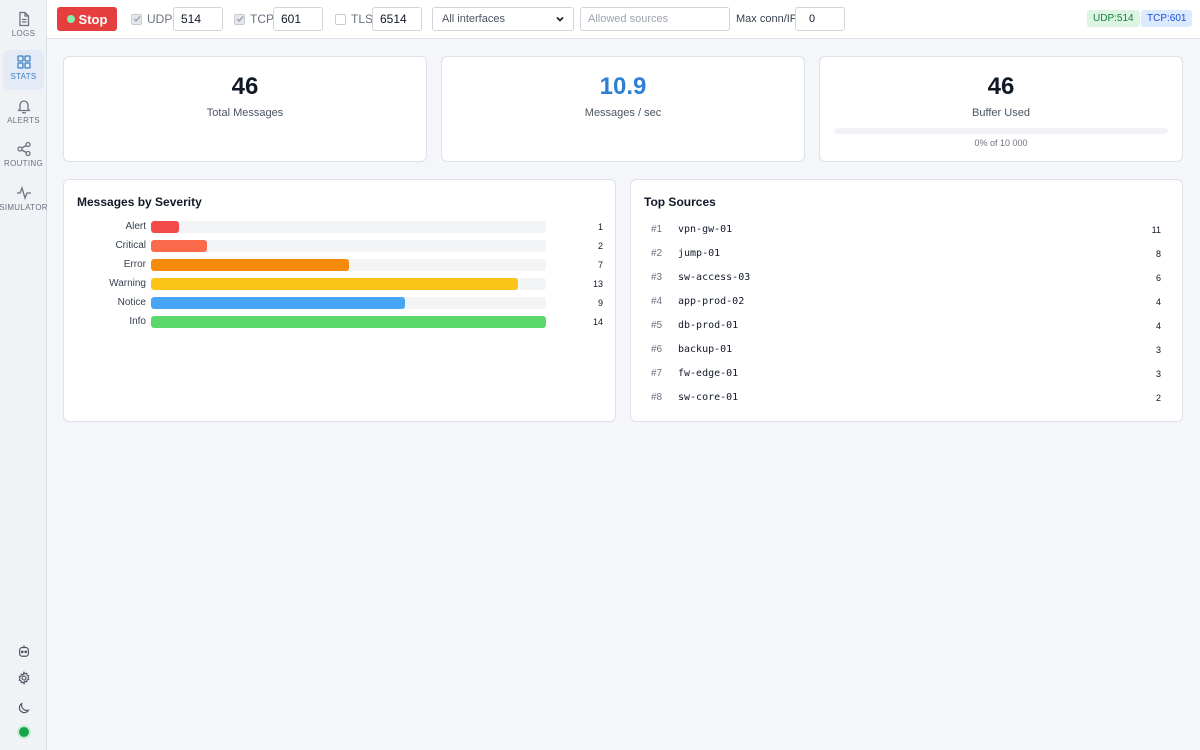 This screenshot has width=1200, height=750. I want to click on source-count: 8, so click(1158, 254).